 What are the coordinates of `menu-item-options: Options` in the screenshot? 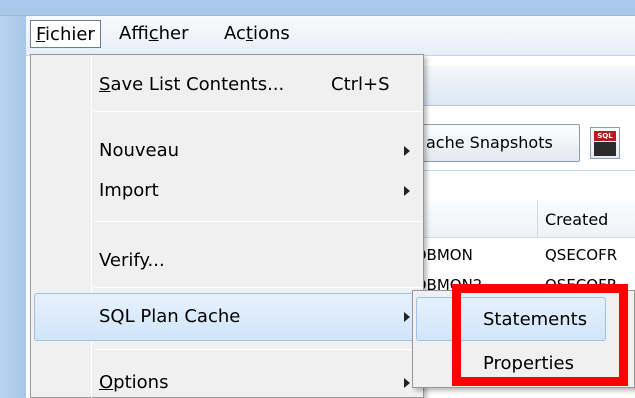 It's located at (133, 383).